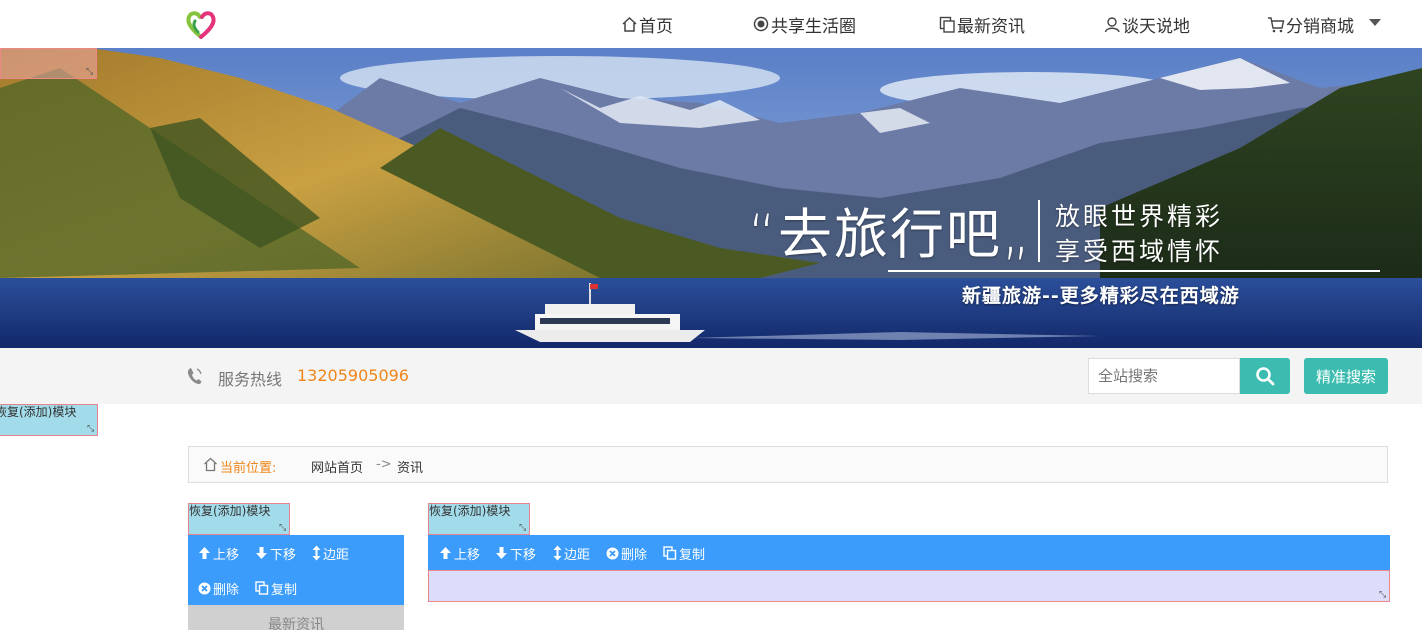 The height and width of the screenshot is (630, 1422). What do you see at coordinates (1276, 24) in the screenshot?
I see `cart-icon` at bounding box center [1276, 24].